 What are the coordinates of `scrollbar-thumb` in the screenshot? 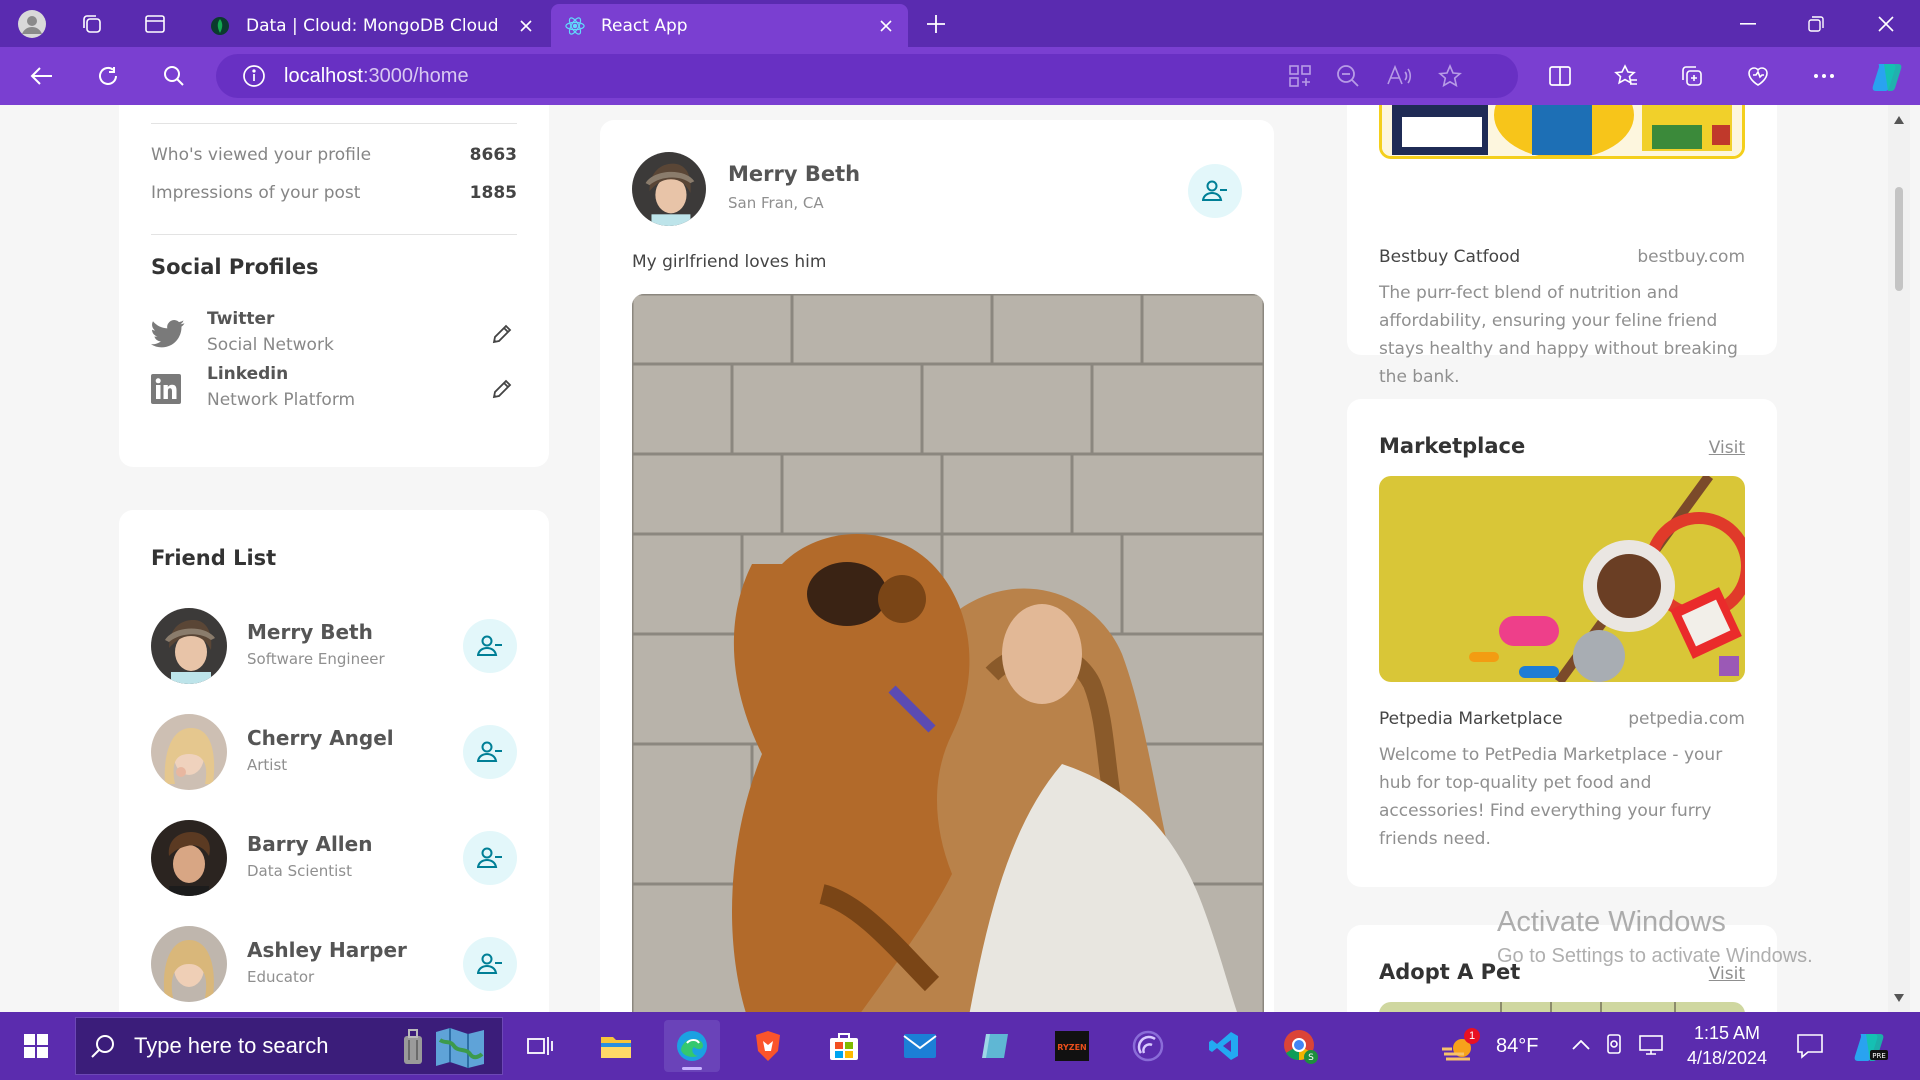 It's located at (1899, 239).